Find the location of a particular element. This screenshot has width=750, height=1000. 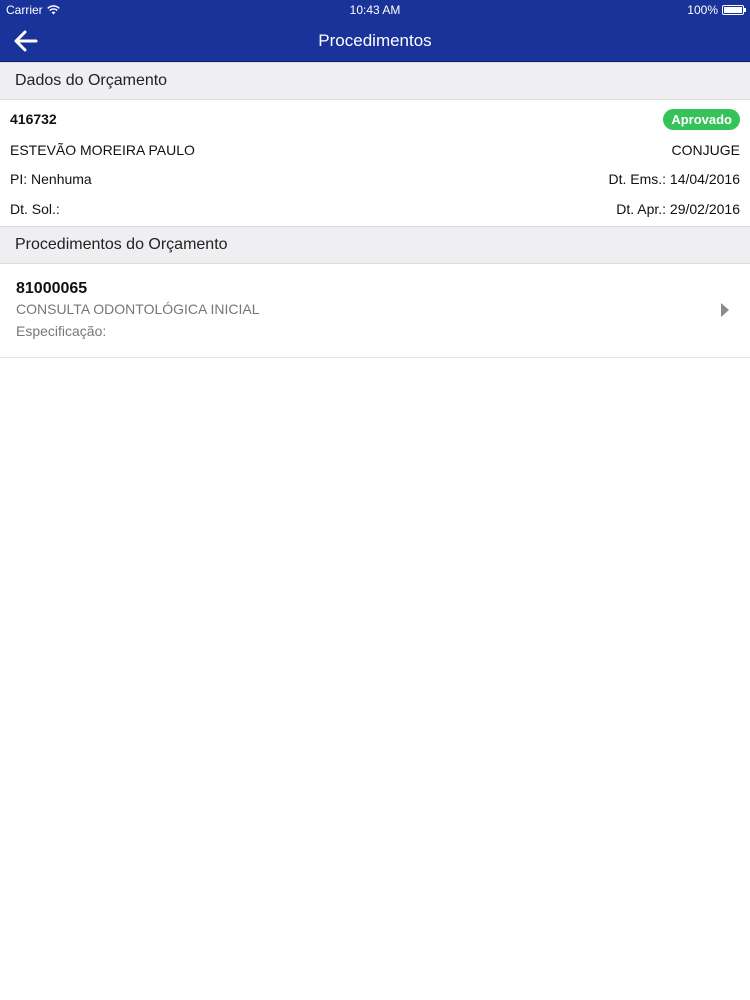

page-title: Procedimentos is located at coordinates (375, 40).